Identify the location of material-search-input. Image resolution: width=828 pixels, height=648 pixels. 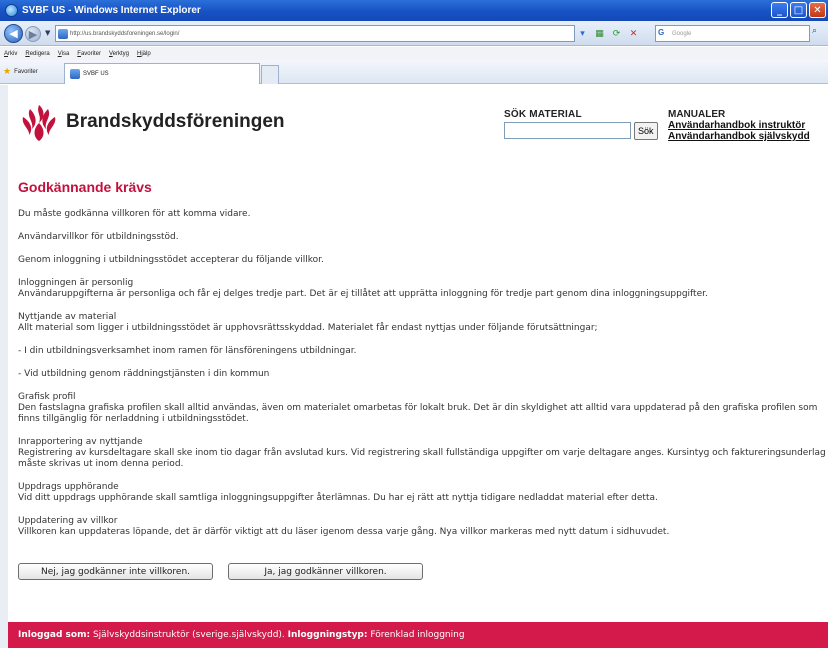
(567, 130).